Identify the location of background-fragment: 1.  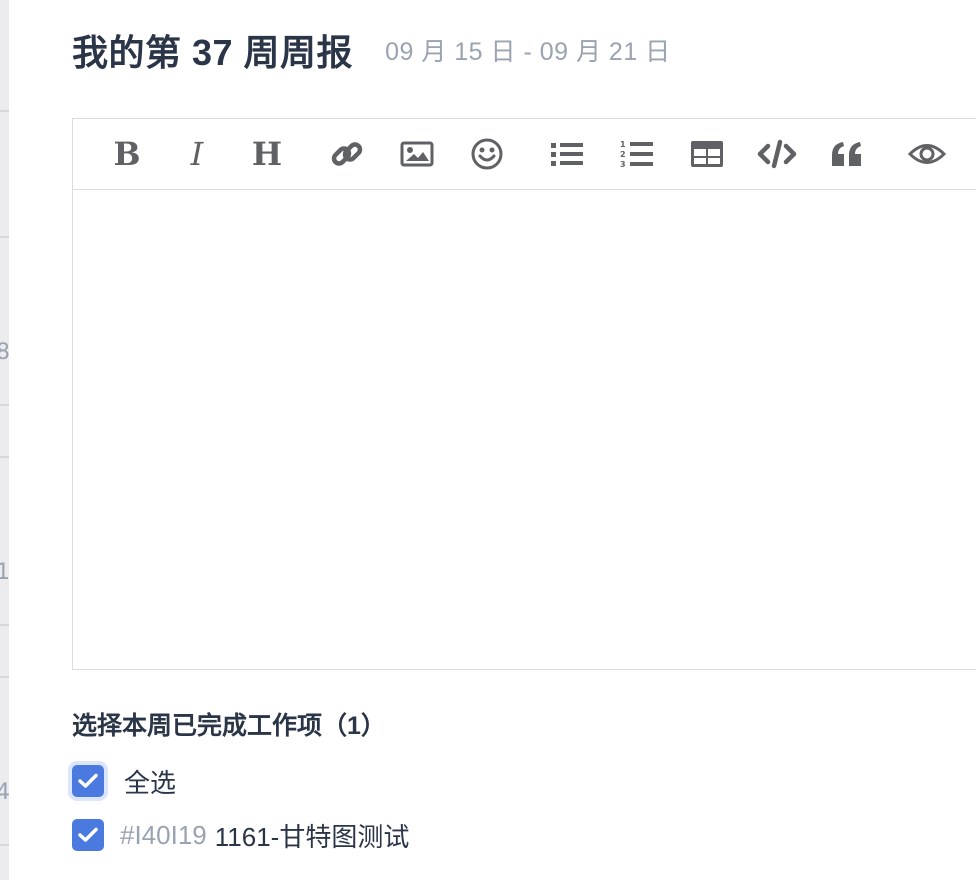
(5, 572).